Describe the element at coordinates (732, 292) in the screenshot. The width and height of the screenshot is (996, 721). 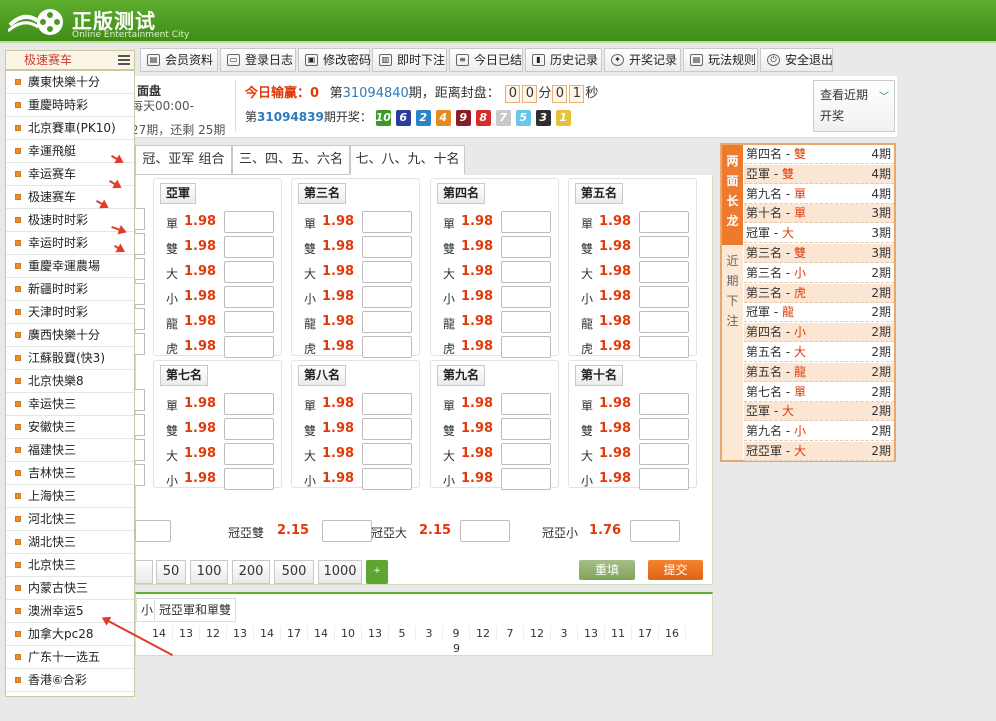
I see `recent-bets-tab: 近 期 下 注` at that location.